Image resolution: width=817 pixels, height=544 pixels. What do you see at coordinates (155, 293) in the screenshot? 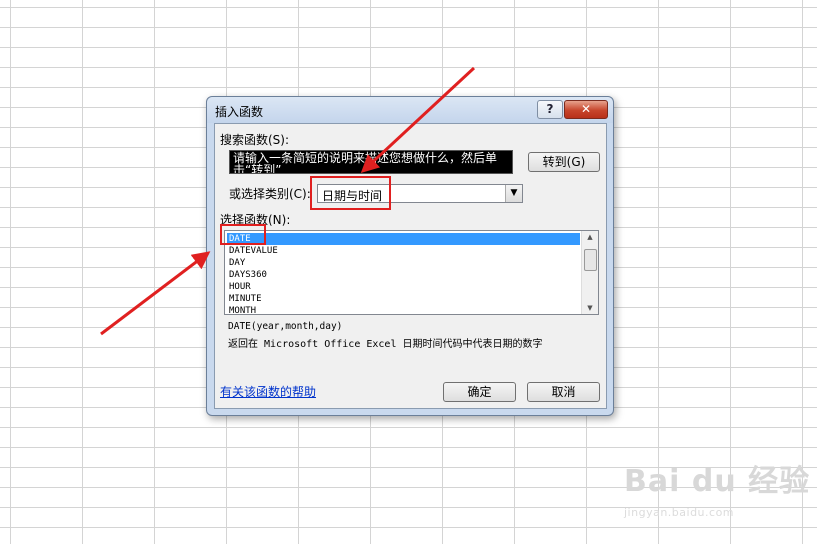
I see `arrow-to-date` at bounding box center [155, 293].